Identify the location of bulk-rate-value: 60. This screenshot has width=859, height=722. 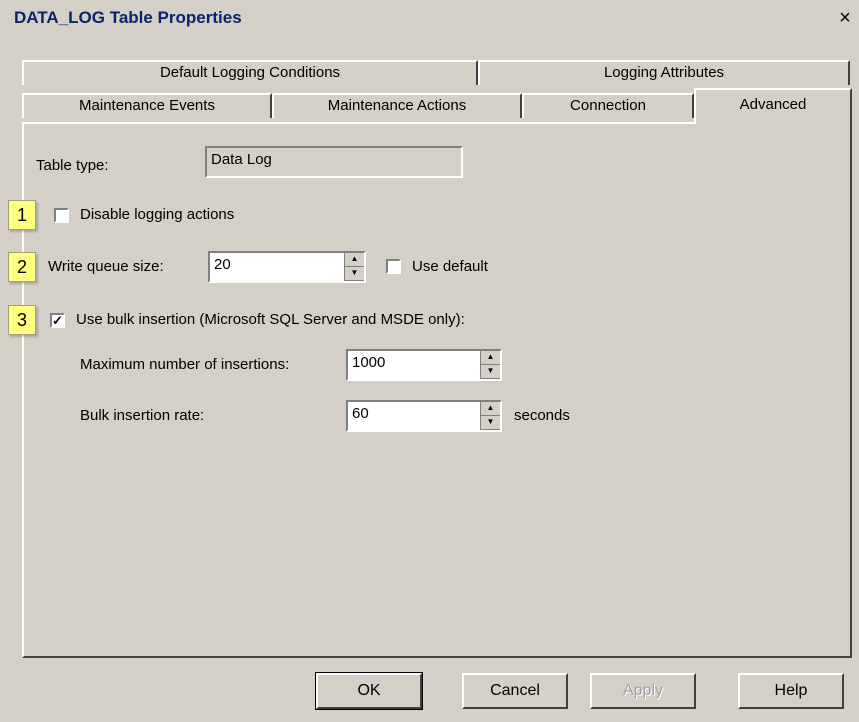
(360, 413).